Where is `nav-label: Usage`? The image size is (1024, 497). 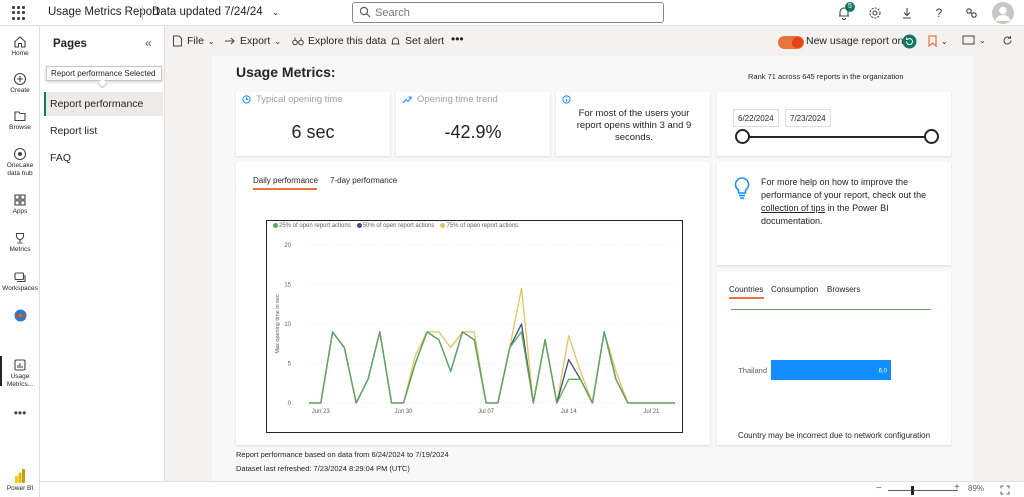
nav-label: Usage is located at coordinates (20, 376).